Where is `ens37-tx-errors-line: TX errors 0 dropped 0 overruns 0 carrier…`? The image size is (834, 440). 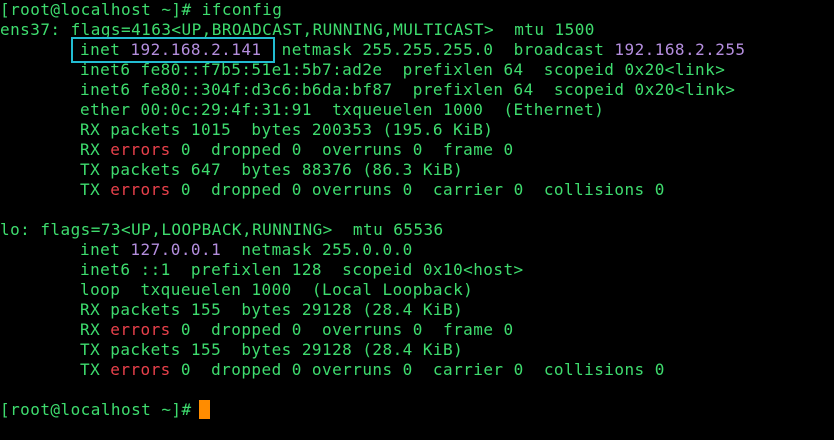
ens37-tx-errors-line: TX errors 0 dropped 0 overruns 0 carrier… is located at coordinates (372, 190).